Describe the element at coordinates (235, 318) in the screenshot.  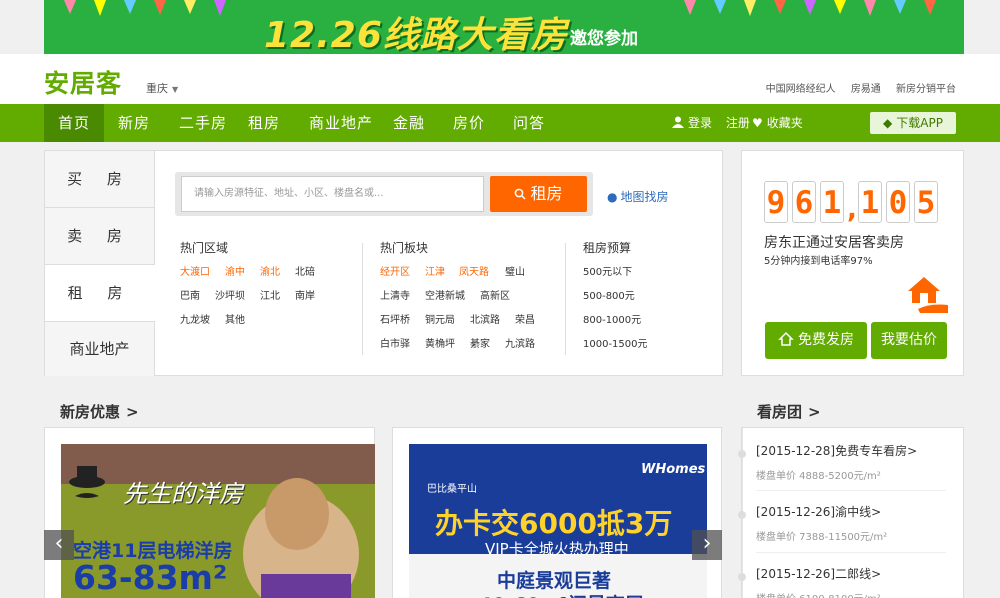
I see `link-other: 其他` at that location.